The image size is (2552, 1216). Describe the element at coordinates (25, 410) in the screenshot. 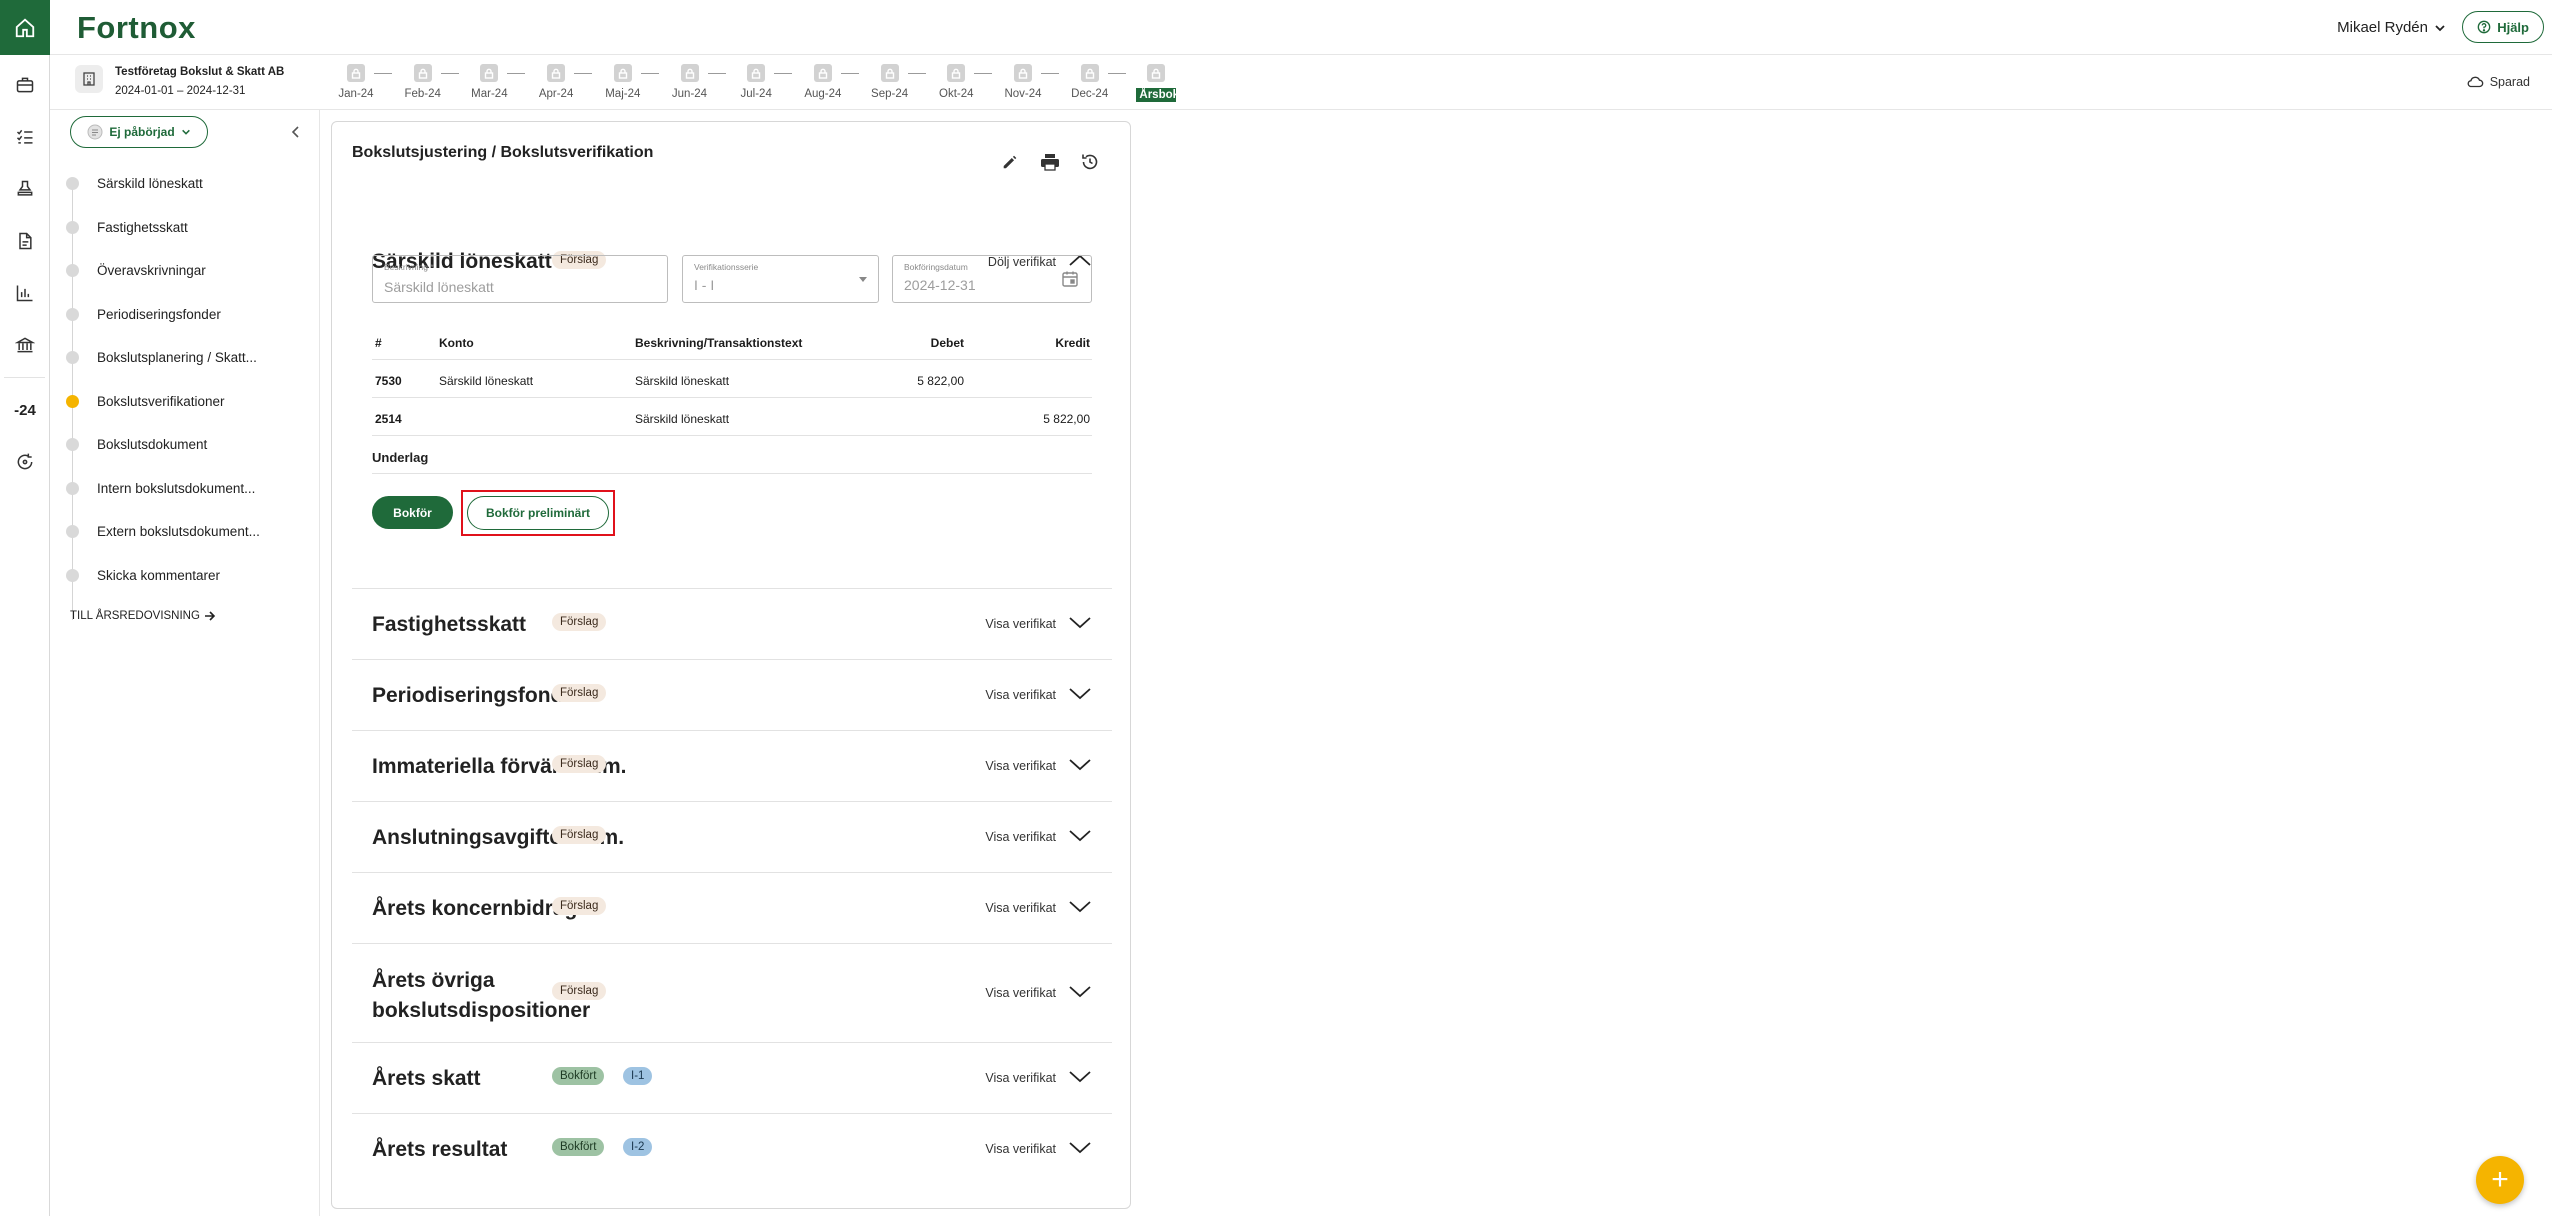

I see `rail-year-button: -24` at that location.